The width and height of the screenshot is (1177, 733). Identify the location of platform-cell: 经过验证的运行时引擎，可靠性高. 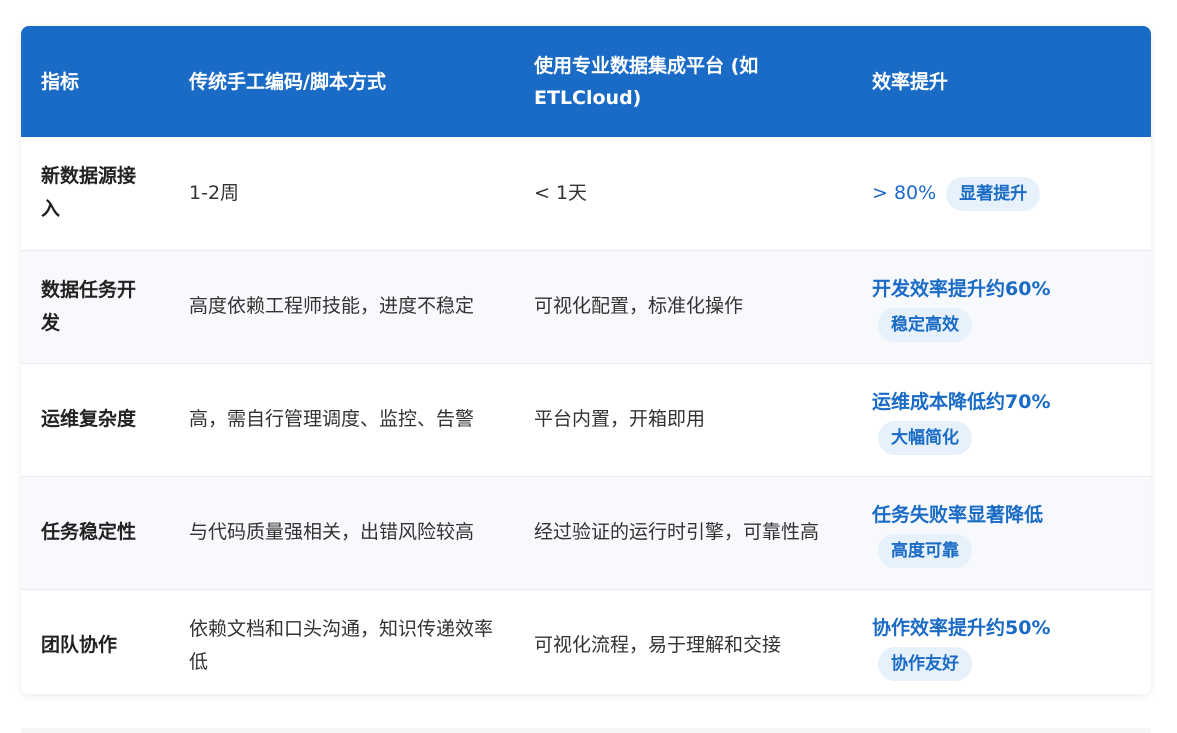
(677, 532).